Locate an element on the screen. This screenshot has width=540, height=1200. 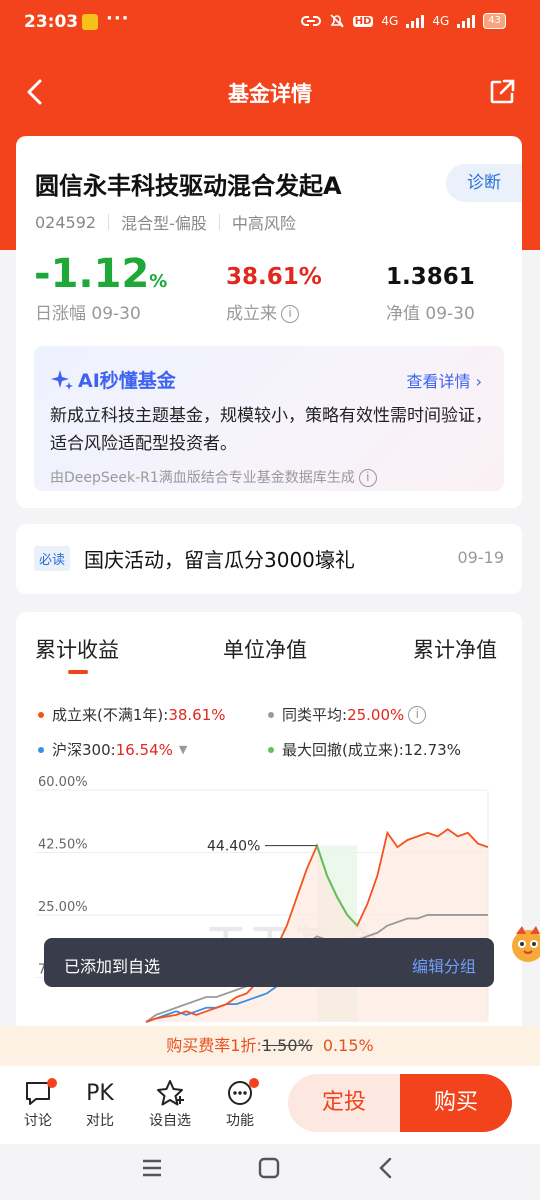
functions-button: 功能 is located at coordinates (240, 1103).